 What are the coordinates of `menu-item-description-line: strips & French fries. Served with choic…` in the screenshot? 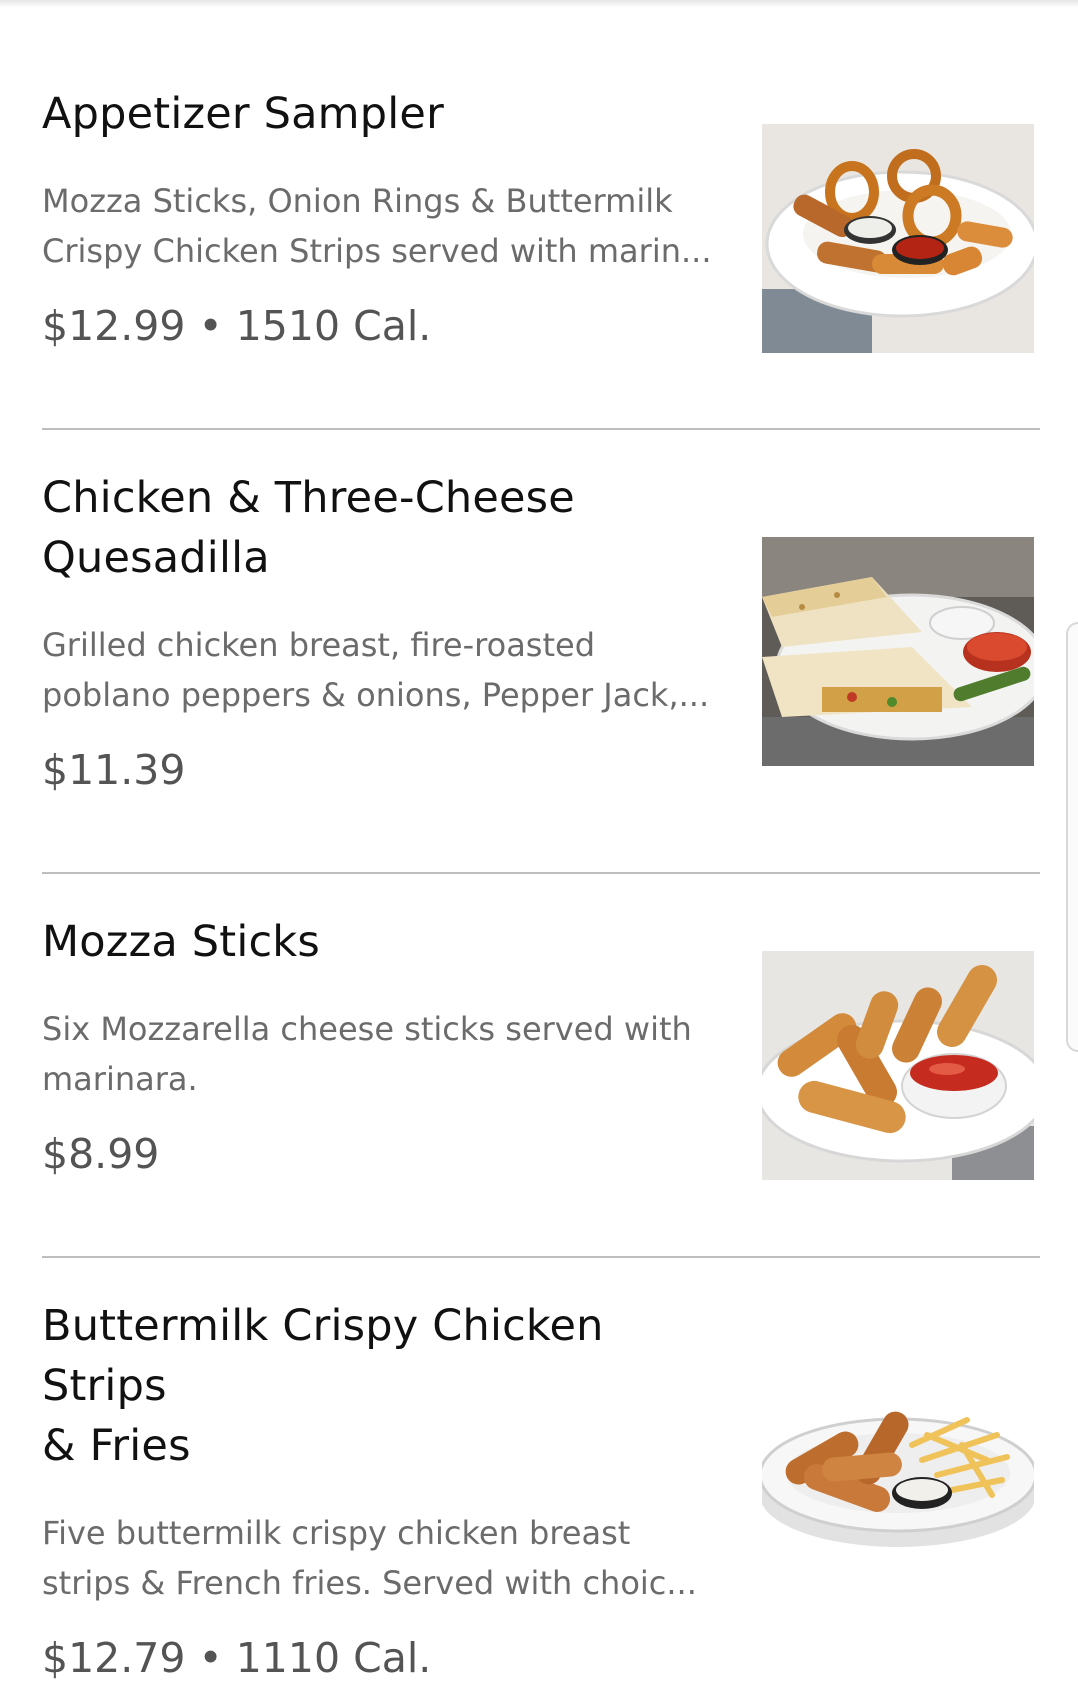 It's located at (369, 1583).